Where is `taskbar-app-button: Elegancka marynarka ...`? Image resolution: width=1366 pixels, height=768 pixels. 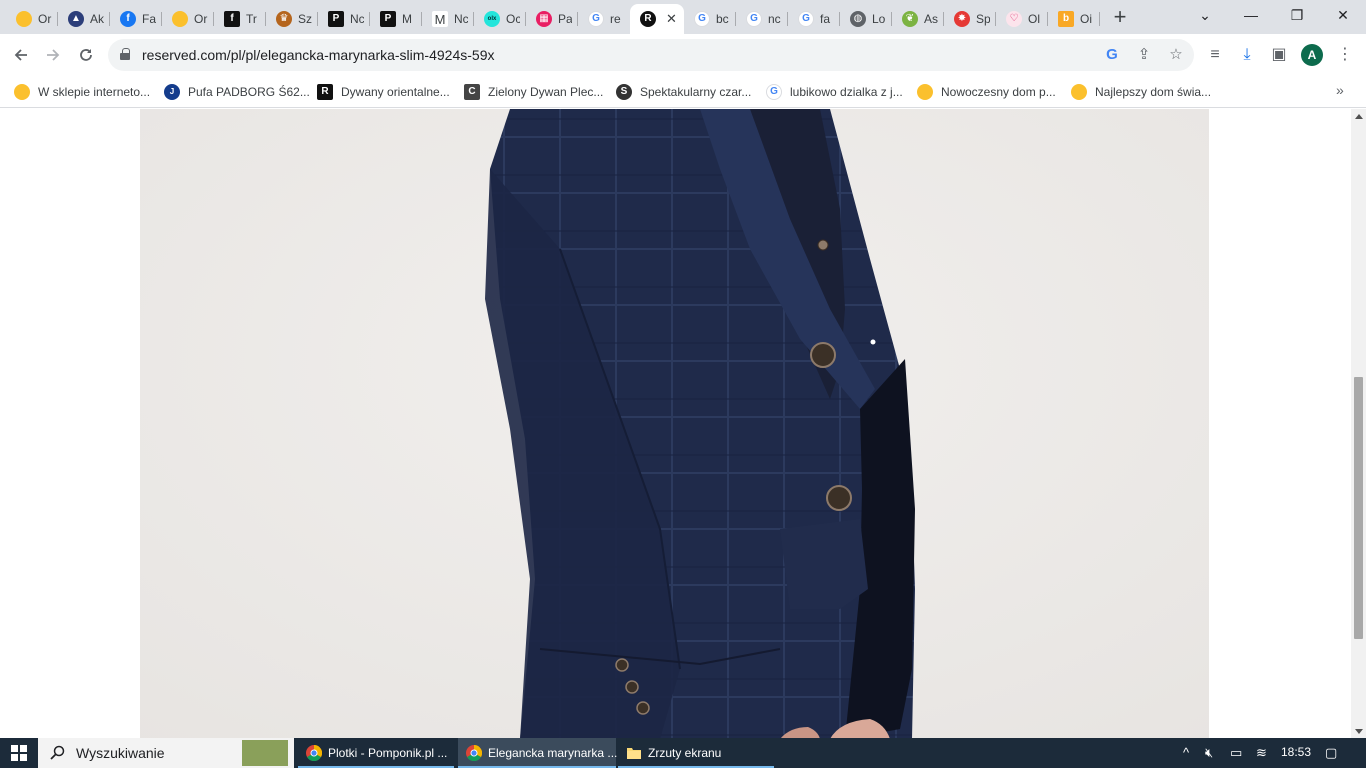
taskbar-app-button: Elegancka marynarka ... is located at coordinates (538, 753).